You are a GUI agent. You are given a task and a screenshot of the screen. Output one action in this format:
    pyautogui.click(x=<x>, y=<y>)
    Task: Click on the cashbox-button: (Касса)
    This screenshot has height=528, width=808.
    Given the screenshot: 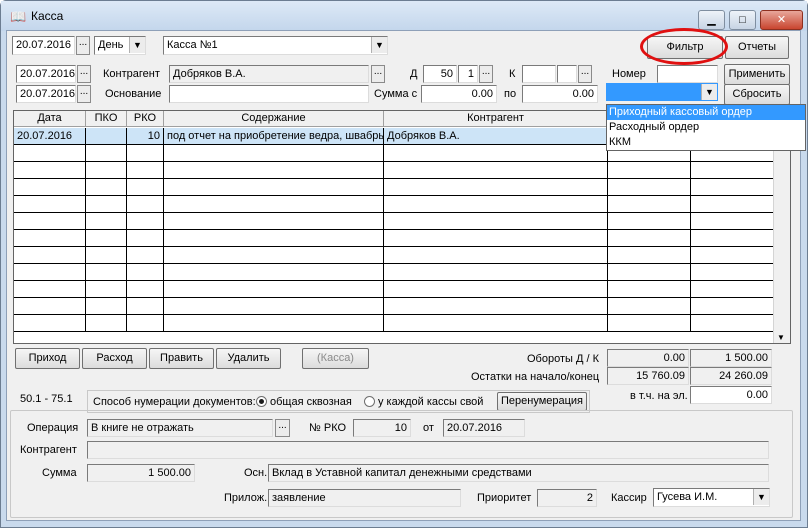 What is the action you would take?
    pyautogui.click(x=335, y=358)
    